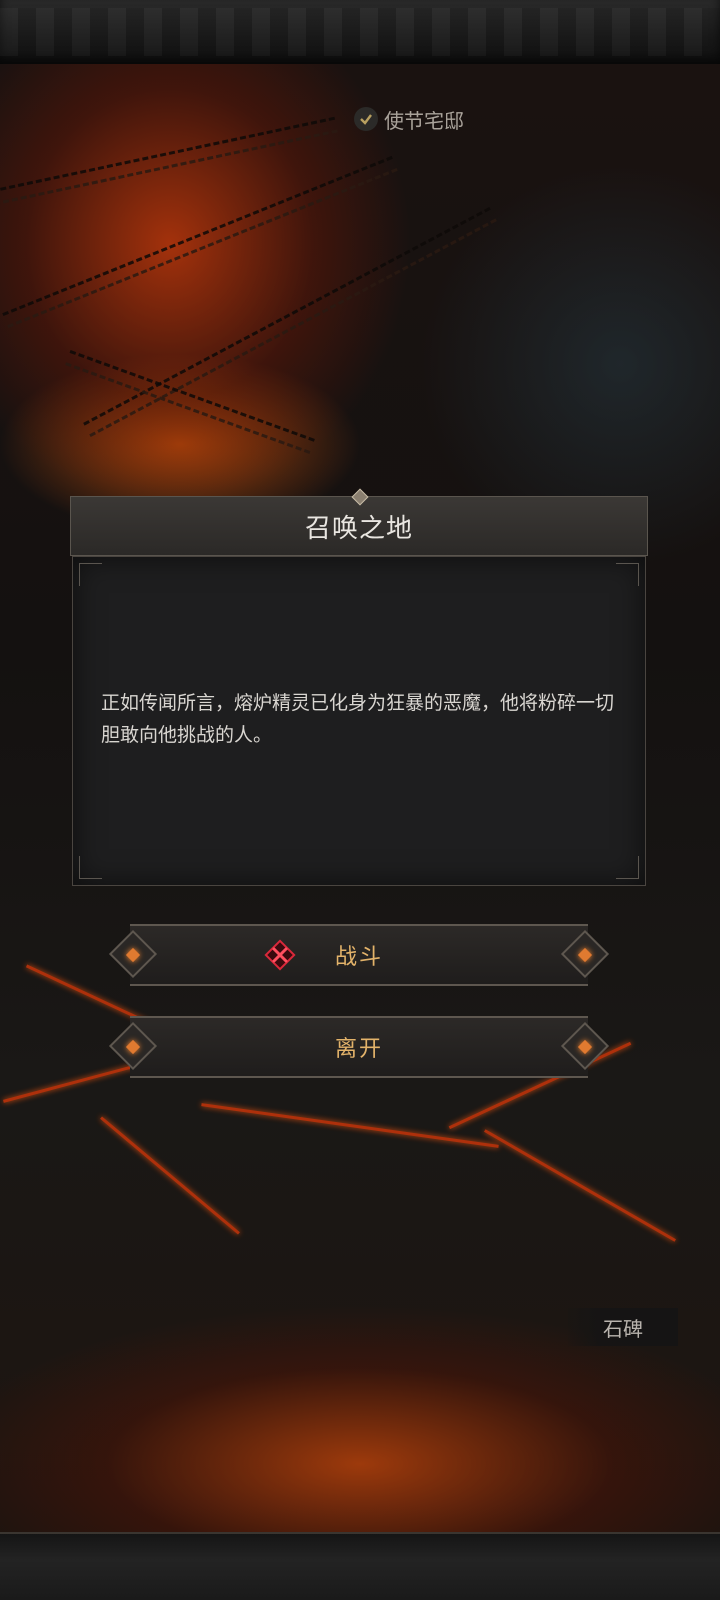 This screenshot has height=1600, width=720. What do you see at coordinates (280, 955) in the screenshot?
I see `crossed-swords-danger-icon` at bounding box center [280, 955].